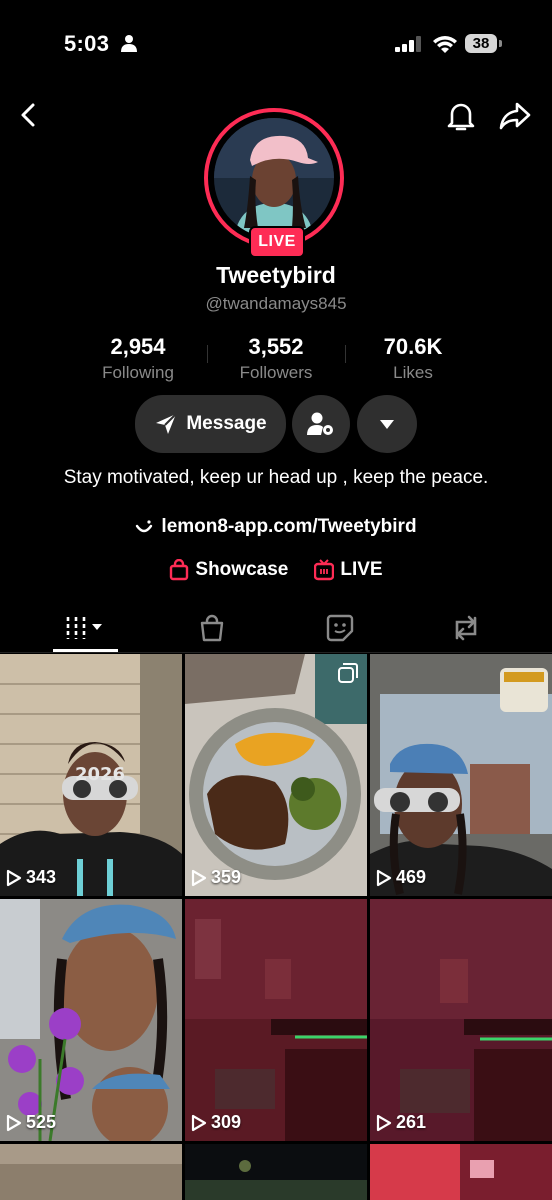 The width and height of the screenshot is (552, 1200). What do you see at coordinates (129, 43) in the screenshot?
I see `person-icon` at bounding box center [129, 43].